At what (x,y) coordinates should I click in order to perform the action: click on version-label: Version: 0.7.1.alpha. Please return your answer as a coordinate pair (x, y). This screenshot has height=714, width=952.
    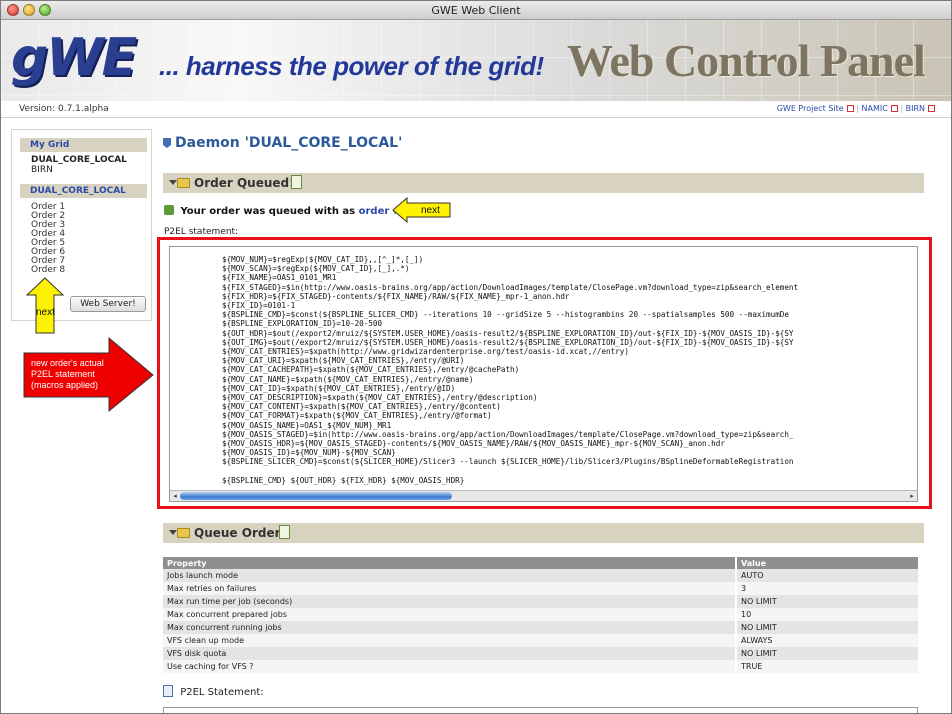
    Looking at the image, I should click on (64, 109).